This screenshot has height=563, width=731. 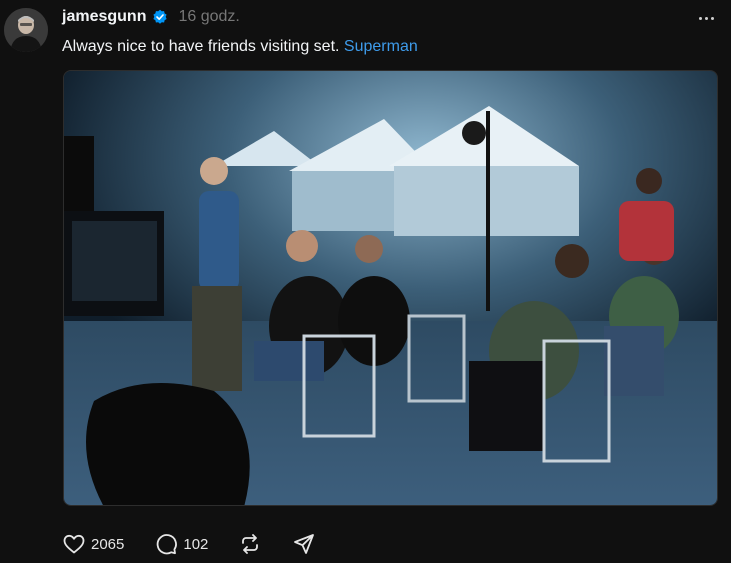 What do you see at coordinates (181, 544) in the screenshot?
I see `comment-button: 102` at bounding box center [181, 544].